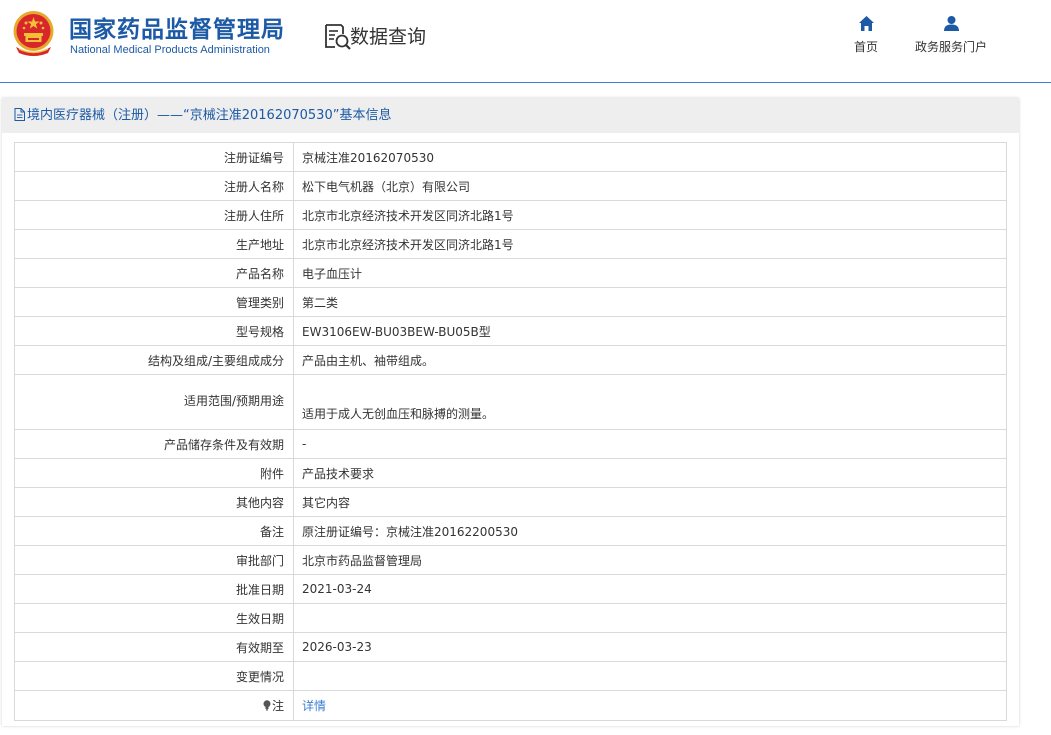  Describe the element at coordinates (19, 114) in the screenshot. I see `document-icon` at that location.